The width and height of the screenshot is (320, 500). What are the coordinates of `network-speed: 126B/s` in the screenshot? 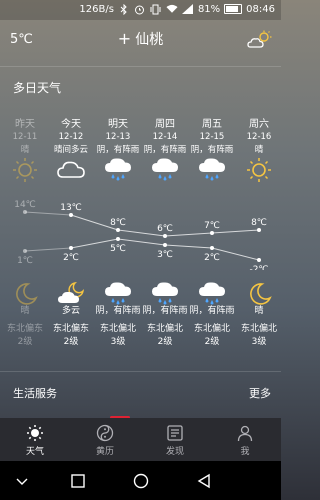 It's located at (96, 9).